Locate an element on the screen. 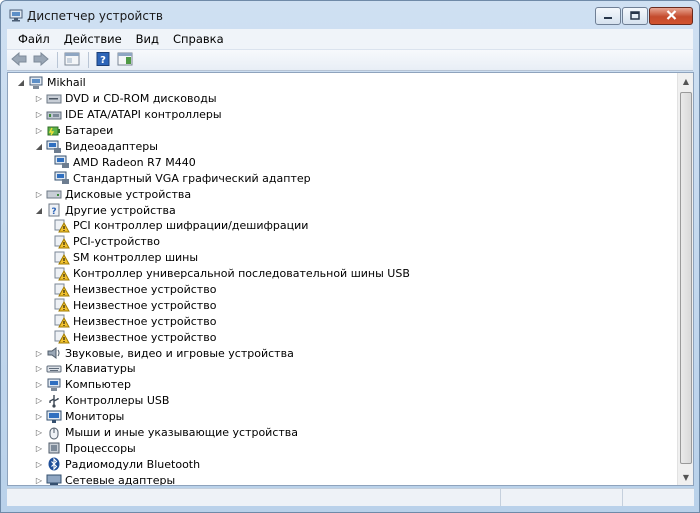  device-label: AMD Radeon R7 M440 is located at coordinates (134, 162).